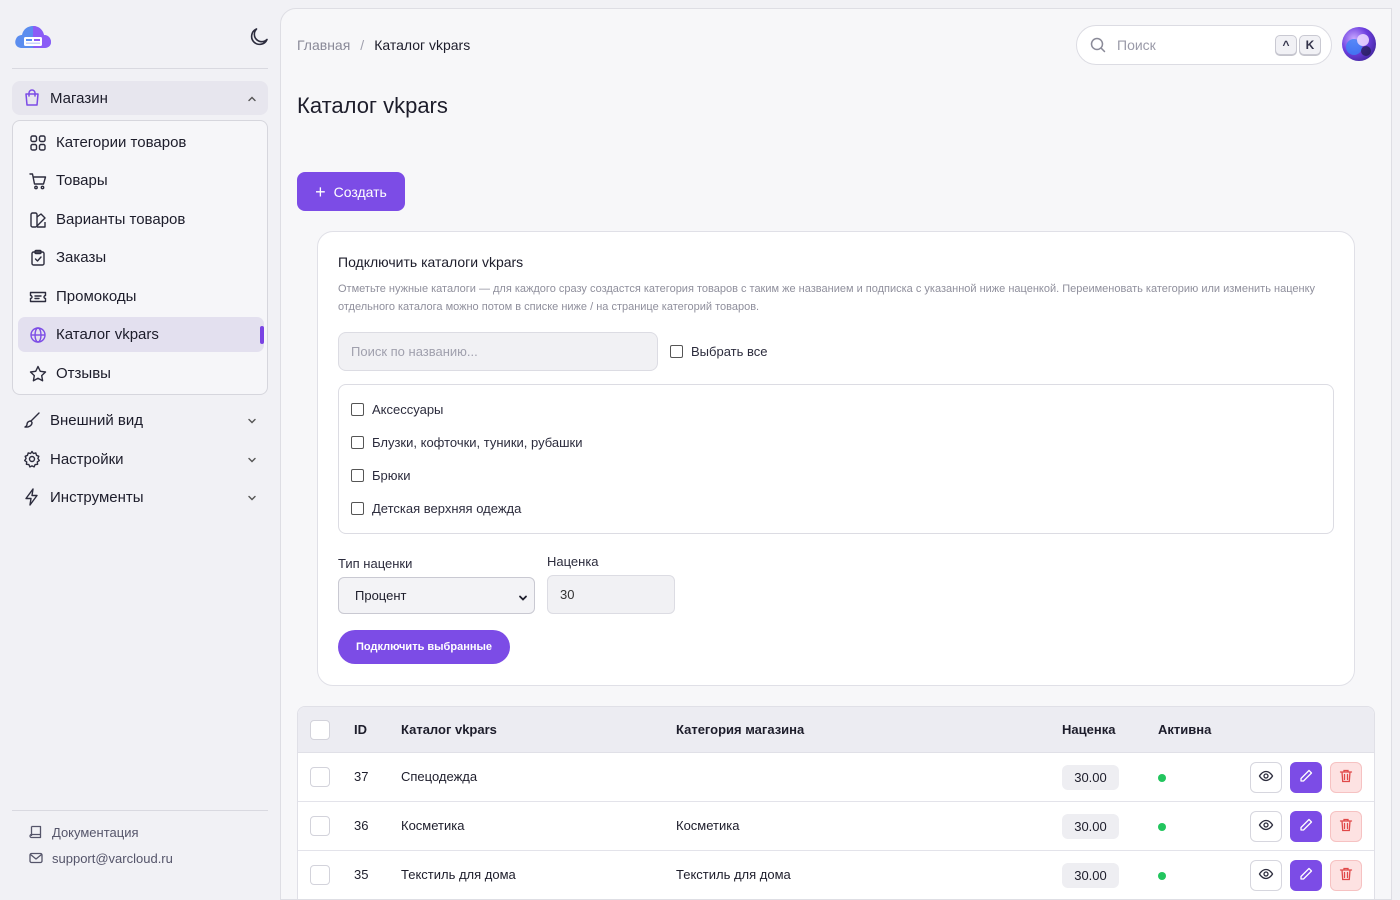 This screenshot has width=1400, height=900. I want to click on sidebar-item-label: Товары, so click(82, 180).